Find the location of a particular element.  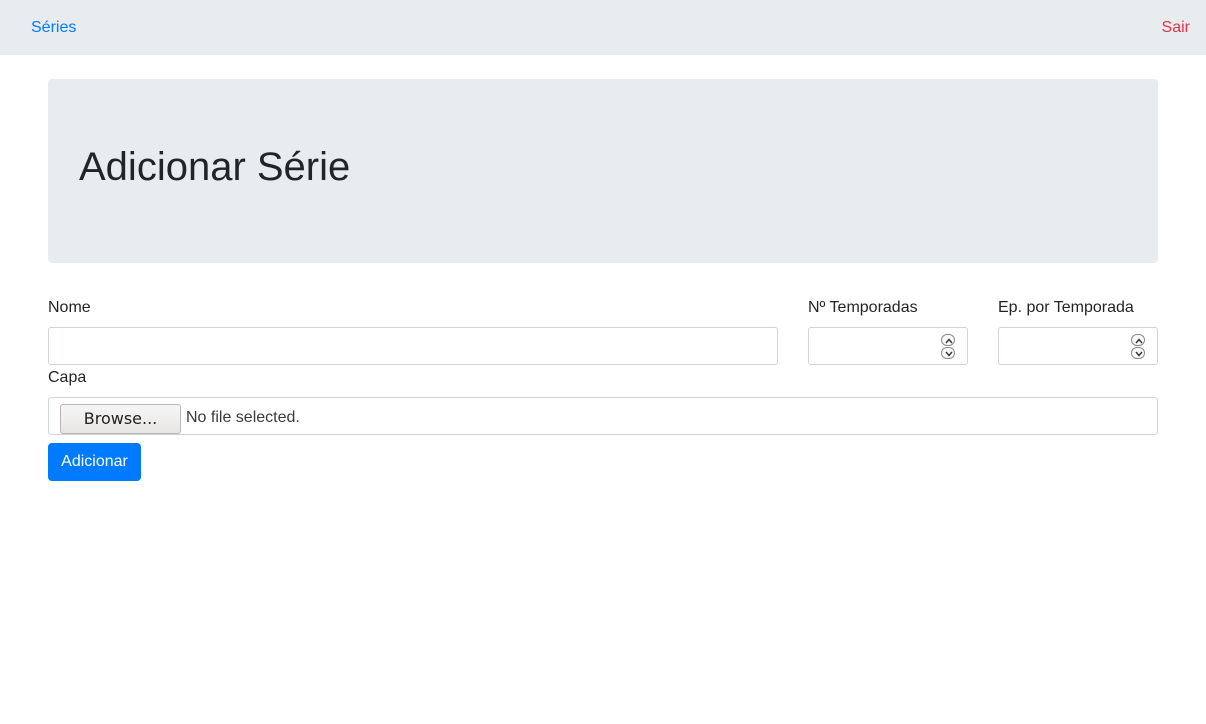

nome-label: Nome is located at coordinates (69, 307).